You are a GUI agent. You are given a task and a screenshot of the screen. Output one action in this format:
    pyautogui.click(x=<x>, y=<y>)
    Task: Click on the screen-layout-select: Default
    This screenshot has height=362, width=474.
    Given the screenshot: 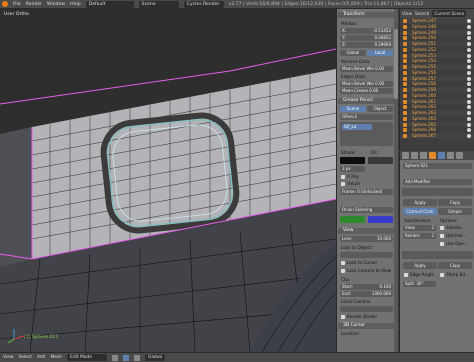 What is the action you would take?
    pyautogui.click(x=109, y=4)
    